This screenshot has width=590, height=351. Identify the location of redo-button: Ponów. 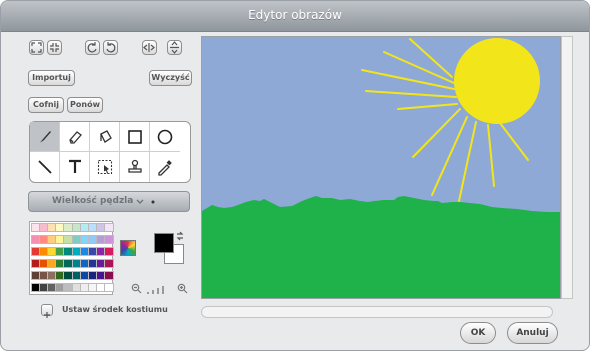
(85, 105).